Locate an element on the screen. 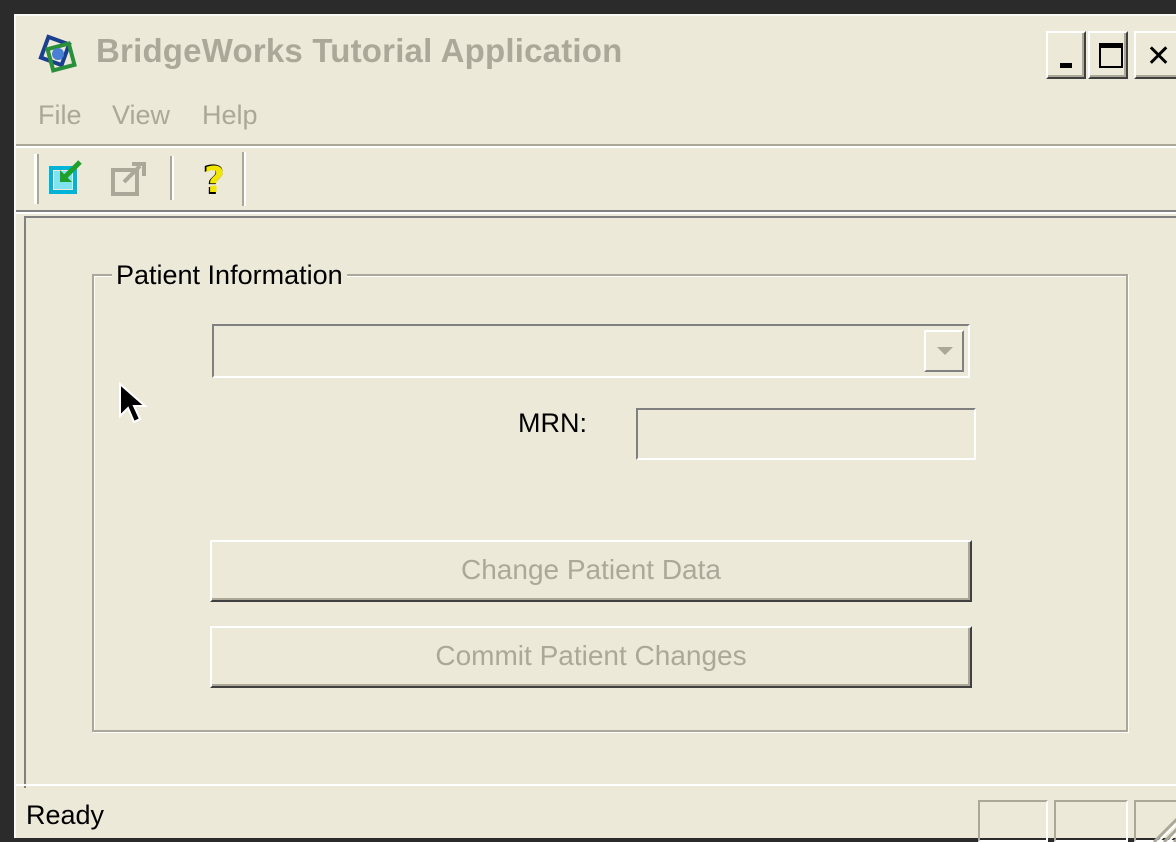 The image size is (1176, 842). maximize-button is located at coordinates (1108, 55).